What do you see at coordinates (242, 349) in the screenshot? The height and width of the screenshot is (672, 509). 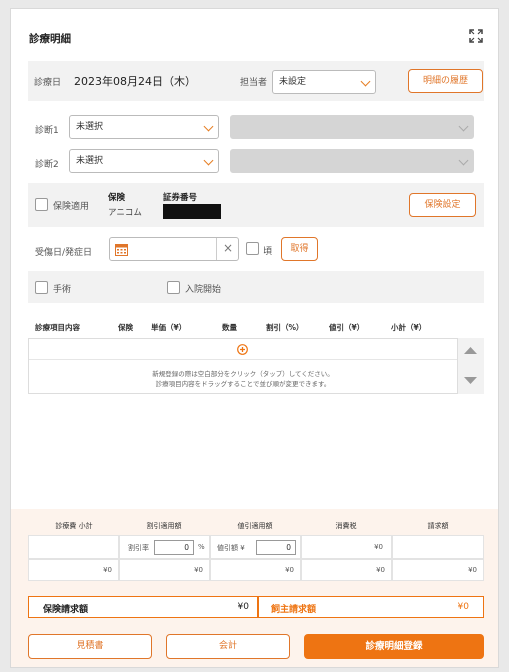 I see `add-row-icon` at bounding box center [242, 349].